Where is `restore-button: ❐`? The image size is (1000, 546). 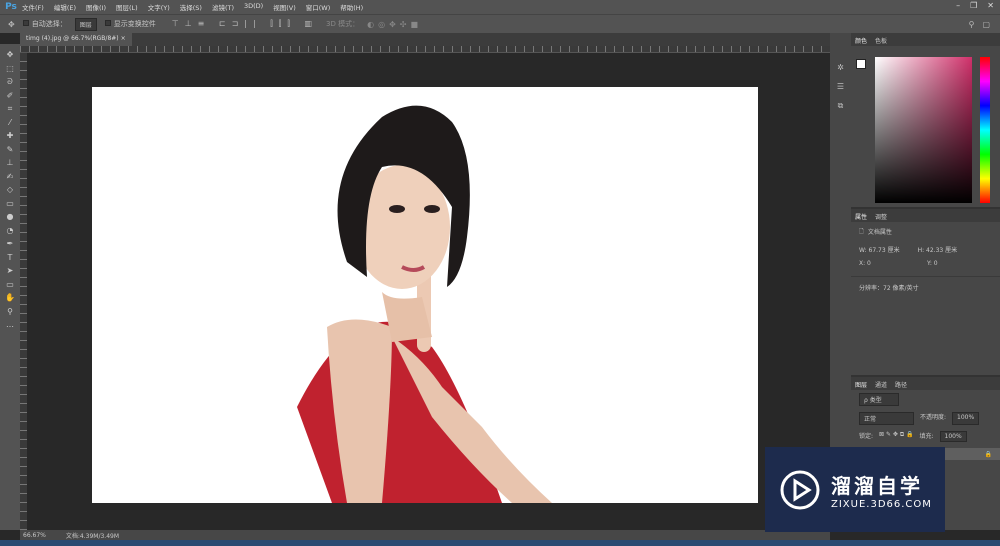
restore-button: ❐ is located at coordinates (973, 5).